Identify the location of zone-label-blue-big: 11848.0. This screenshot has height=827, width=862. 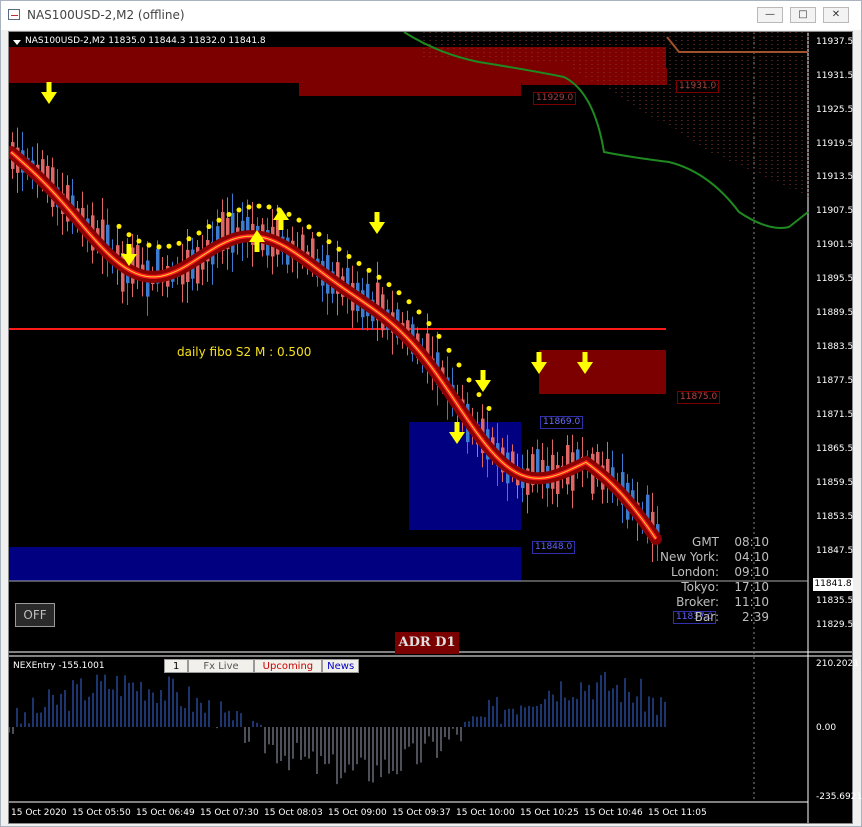
(554, 547).